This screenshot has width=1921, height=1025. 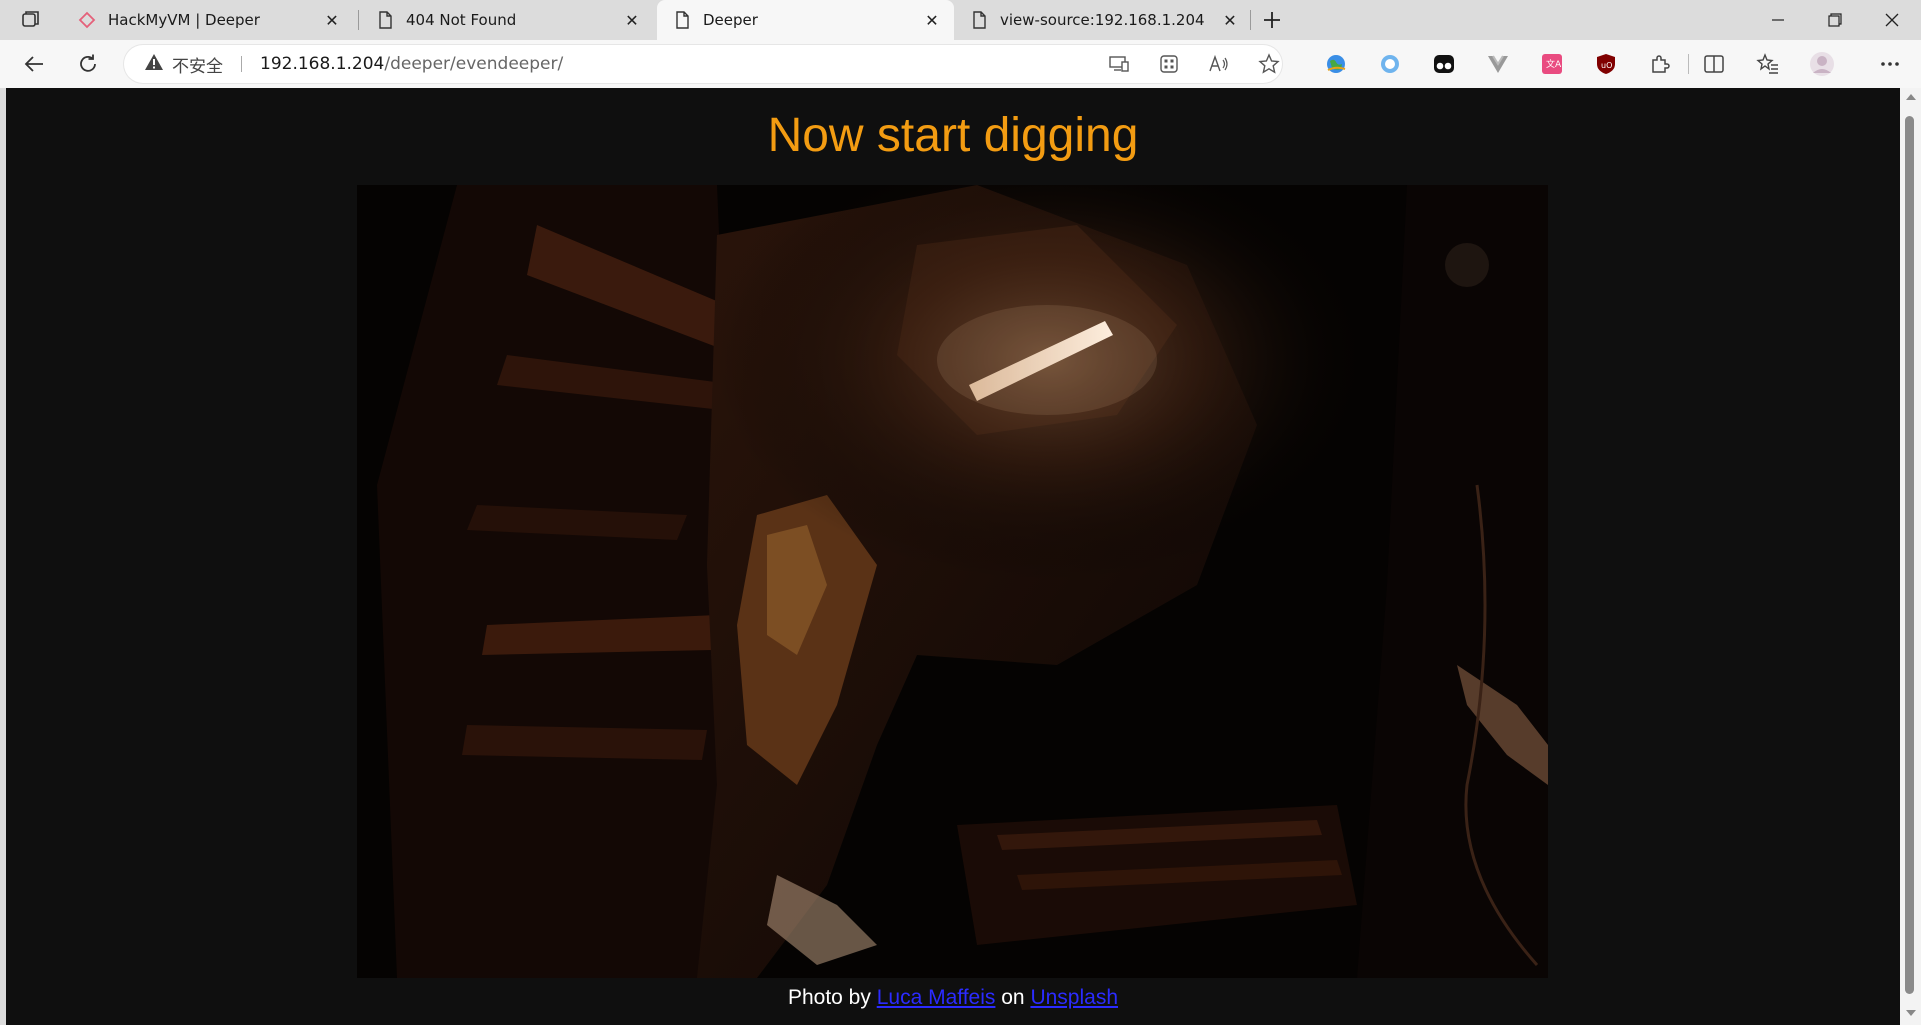 What do you see at coordinates (1498, 64) in the screenshot?
I see `extension-vue-icon` at bounding box center [1498, 64].